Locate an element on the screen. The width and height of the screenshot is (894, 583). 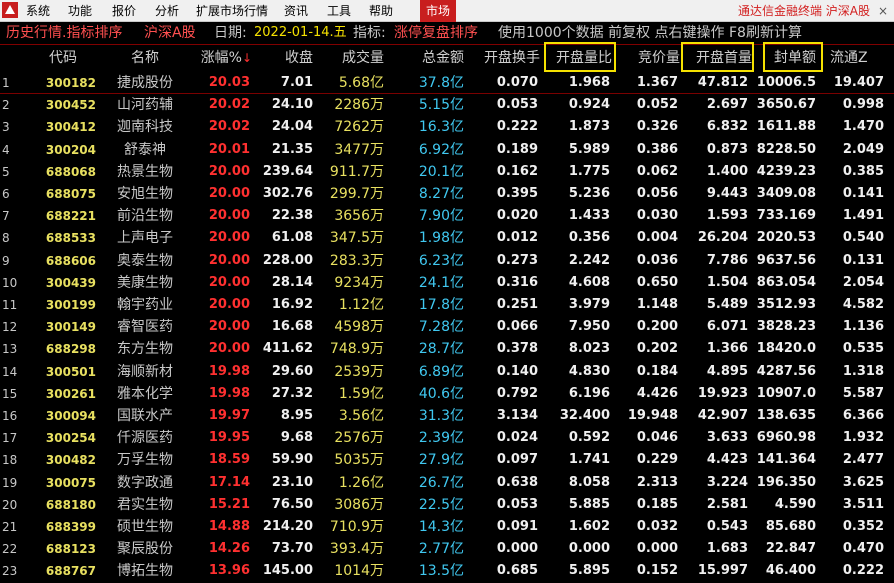
header-close: 收盘 is located at coordinates (284, 58).